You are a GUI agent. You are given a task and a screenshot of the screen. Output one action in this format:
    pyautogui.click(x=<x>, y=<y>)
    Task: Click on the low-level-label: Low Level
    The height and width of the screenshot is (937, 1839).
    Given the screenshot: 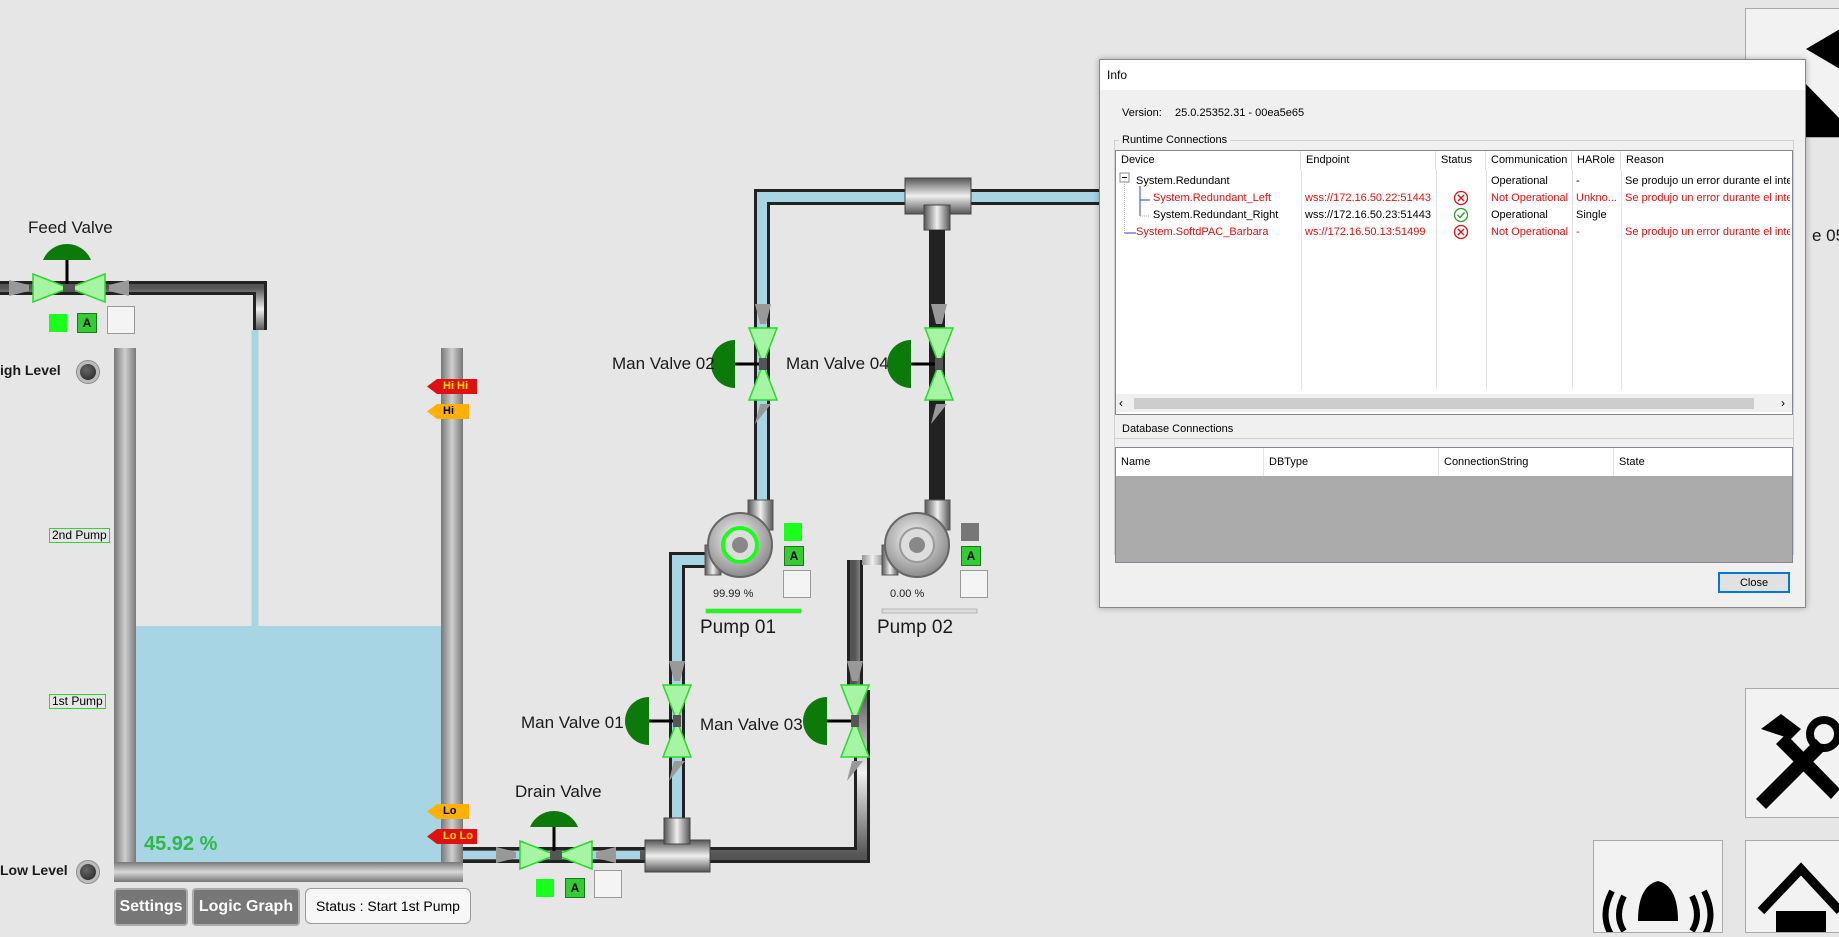 What is the action you would take?
    pyautogui.click(x=34, y=870)
    